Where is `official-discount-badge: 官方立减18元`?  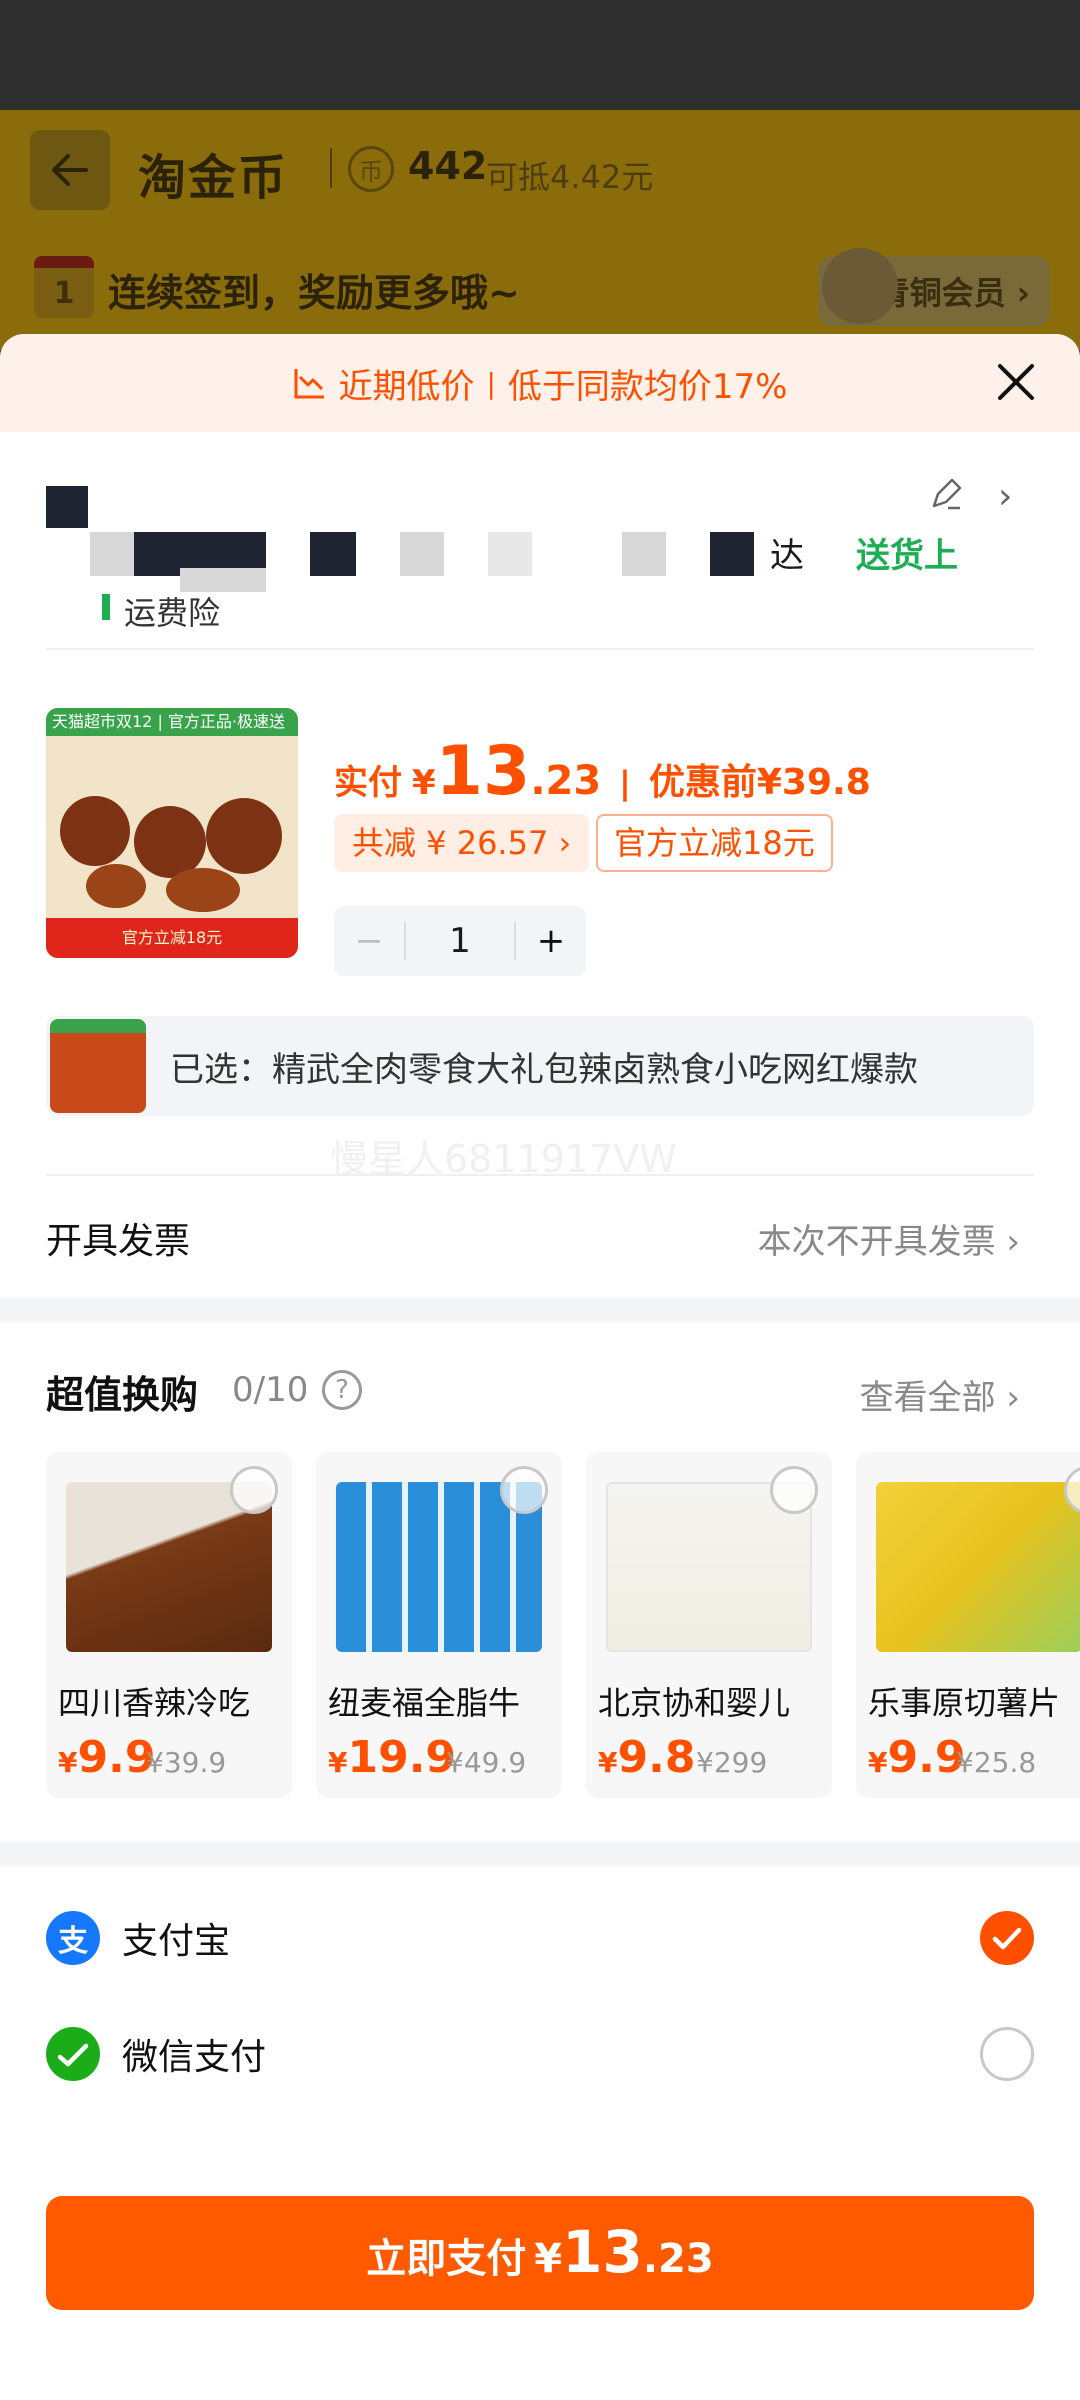 official-discount-badge: 官方立减18元 is located at coordinates (714, 843).